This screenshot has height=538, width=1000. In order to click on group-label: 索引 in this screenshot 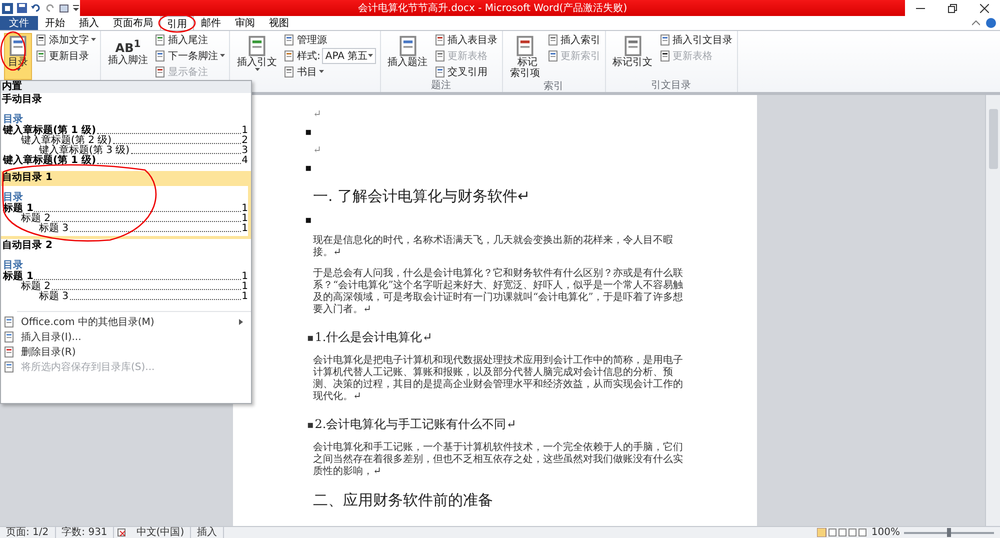, I will do `click(553, 87)`.